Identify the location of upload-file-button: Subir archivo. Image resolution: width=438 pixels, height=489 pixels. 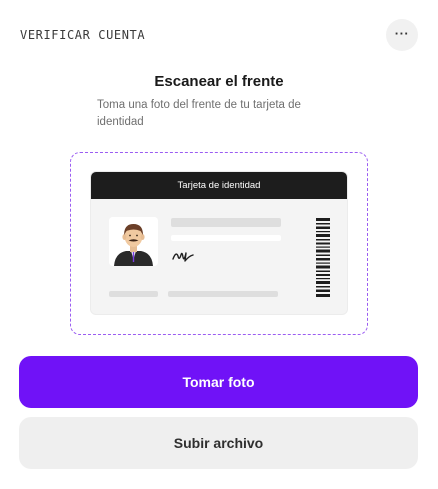
(218, 443).